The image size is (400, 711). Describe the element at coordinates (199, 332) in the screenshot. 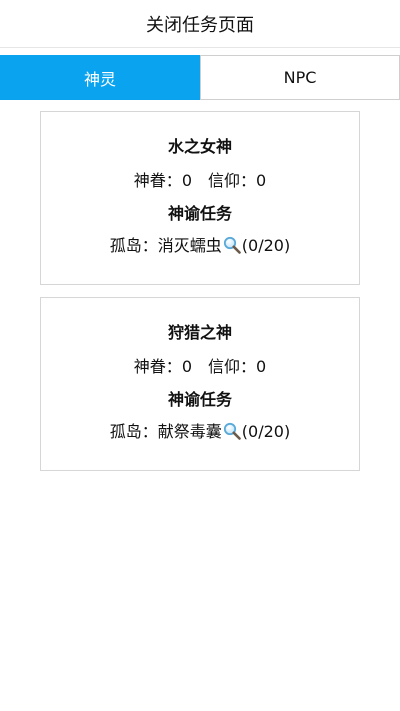

I see `god-name: 狩猎之神` at that location.